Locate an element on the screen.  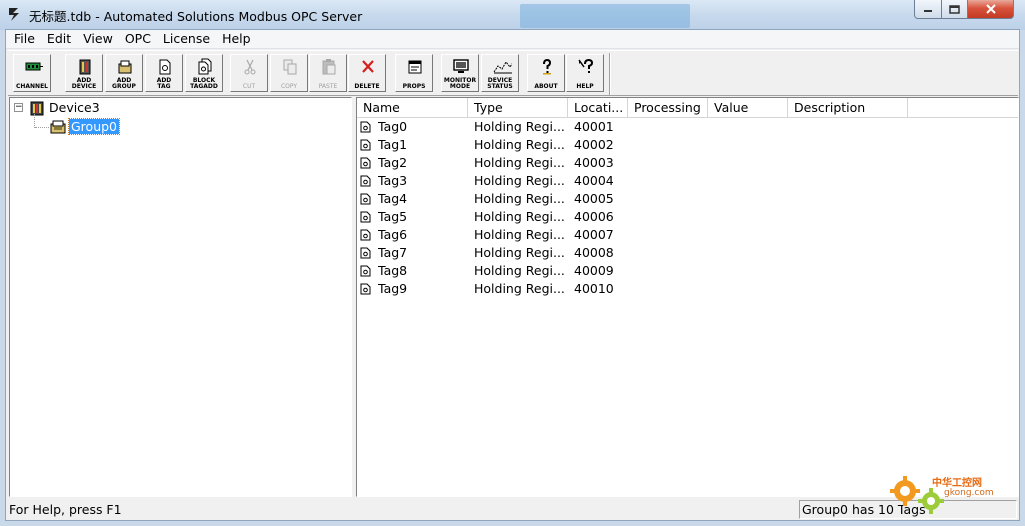
cell-name: Tag9 is located at coordinates (393, 288).